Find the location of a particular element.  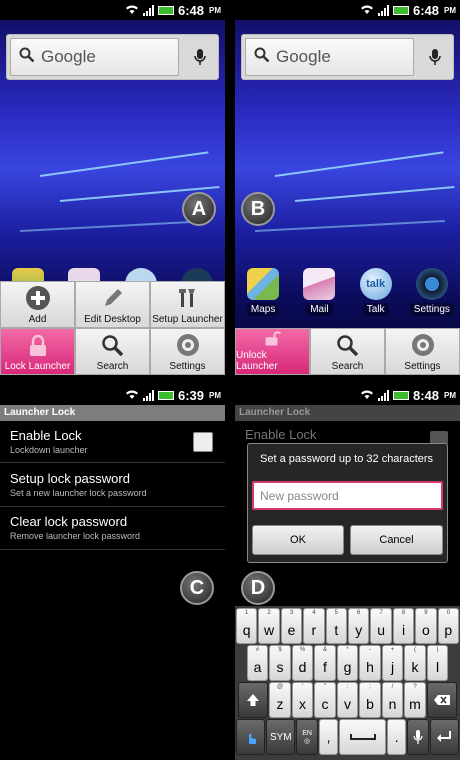

app-mail: Mail is located at coordinates (319, 292).